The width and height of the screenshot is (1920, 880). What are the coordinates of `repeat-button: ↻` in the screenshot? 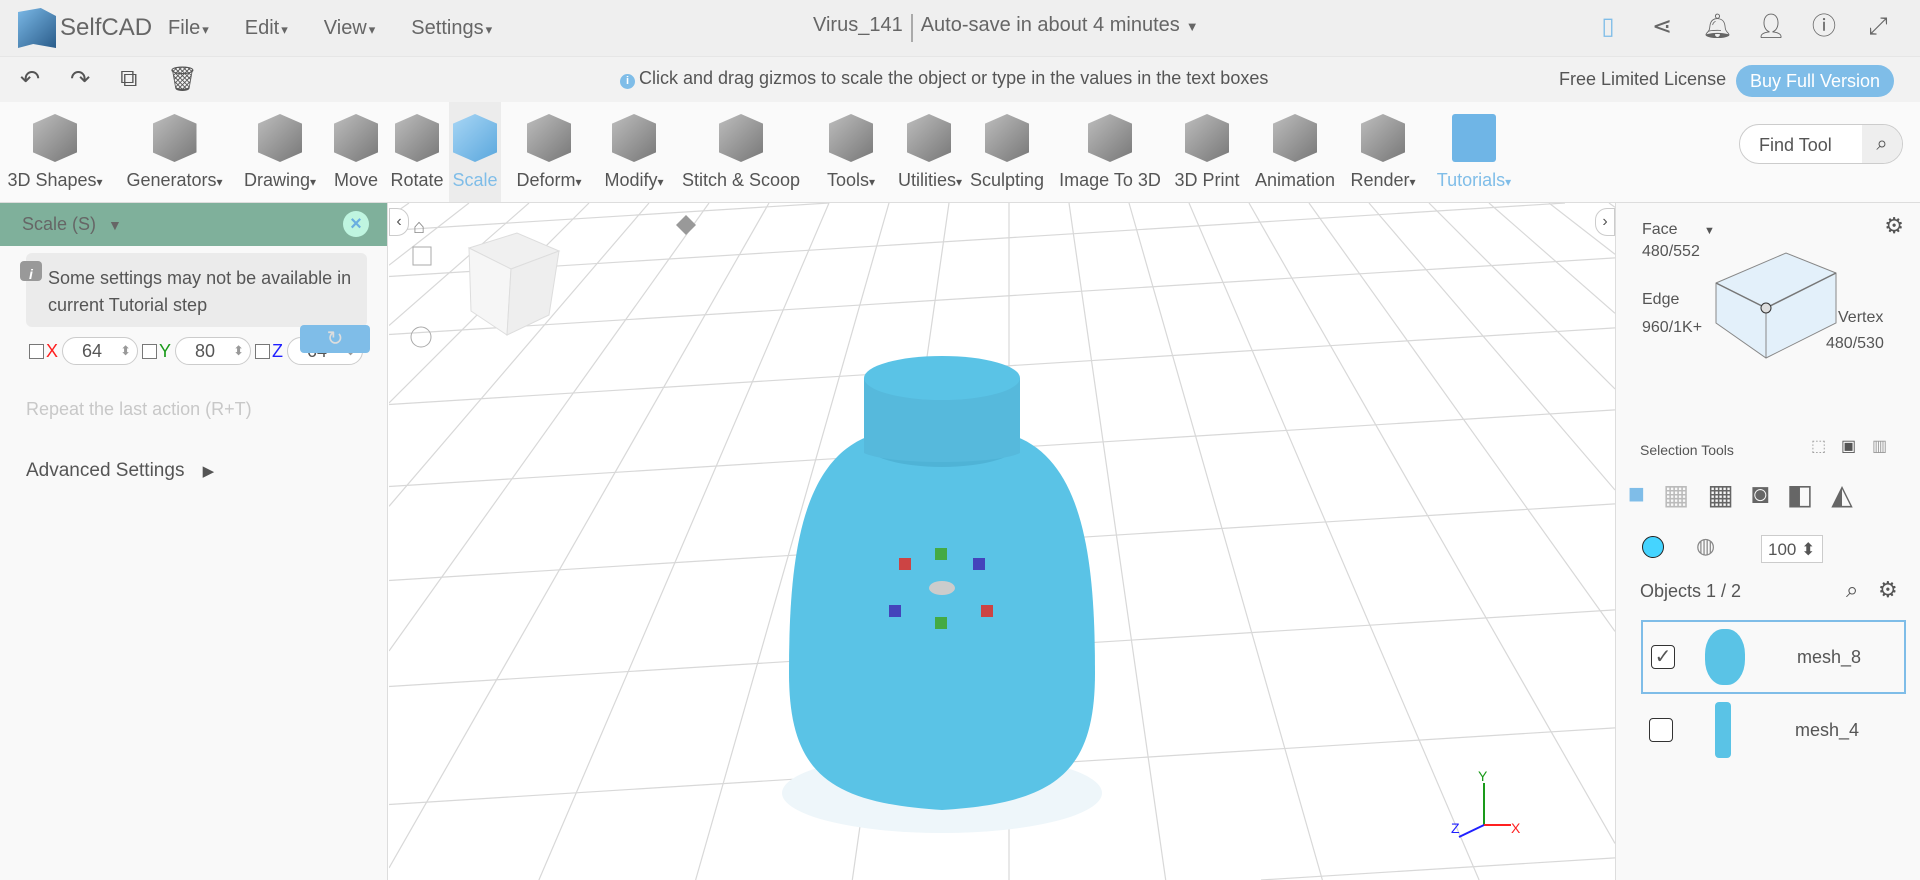 It's located at (335, 339).